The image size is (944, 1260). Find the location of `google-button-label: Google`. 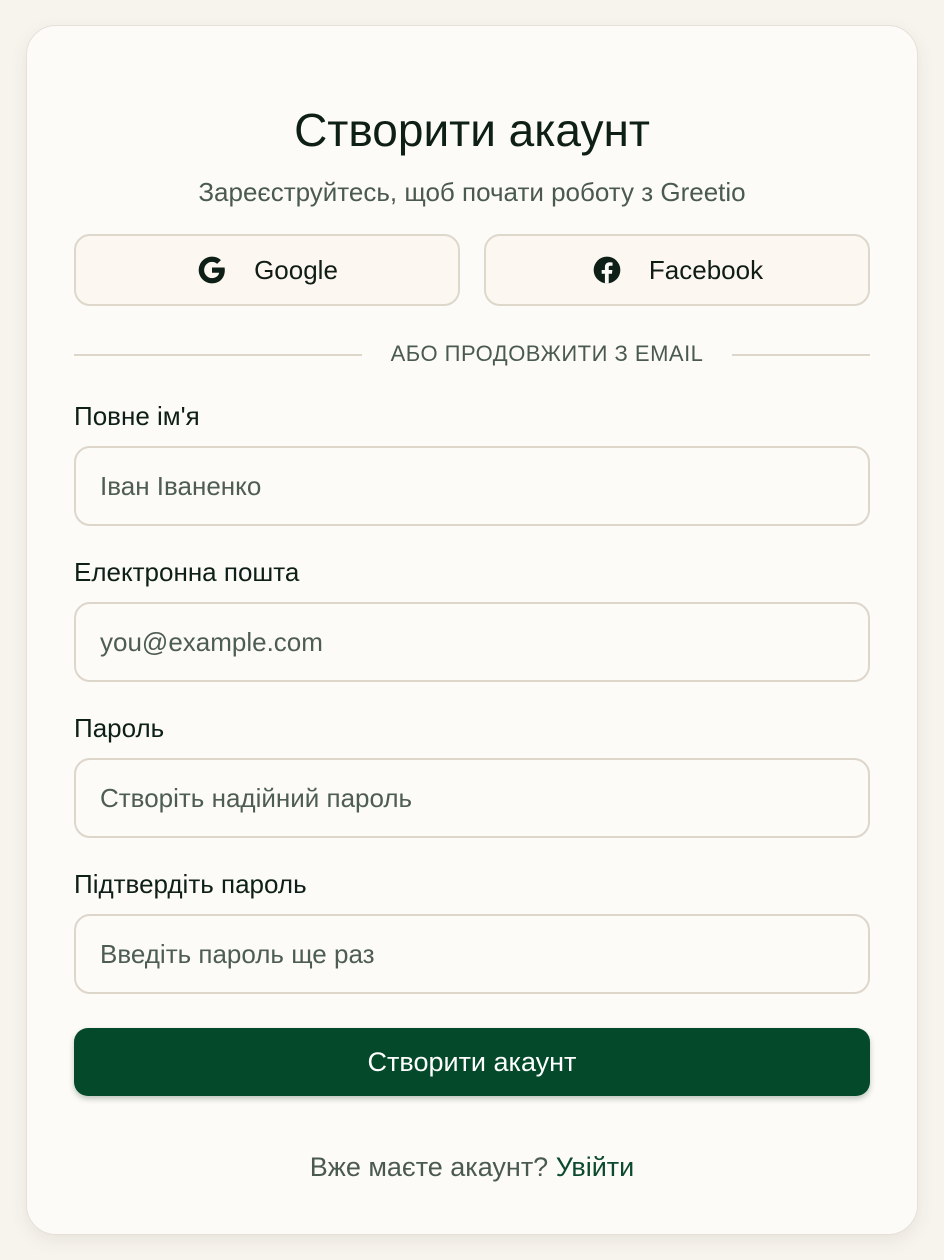

google-button-label: Google is located at coordinates (296, 269).